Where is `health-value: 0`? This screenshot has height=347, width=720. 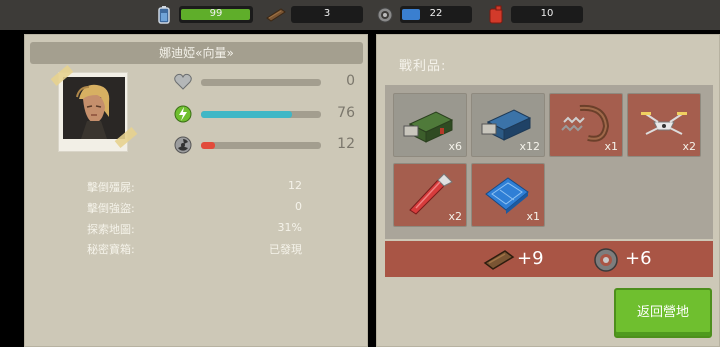 health-value: 0 is located at coordinates (350, 81).